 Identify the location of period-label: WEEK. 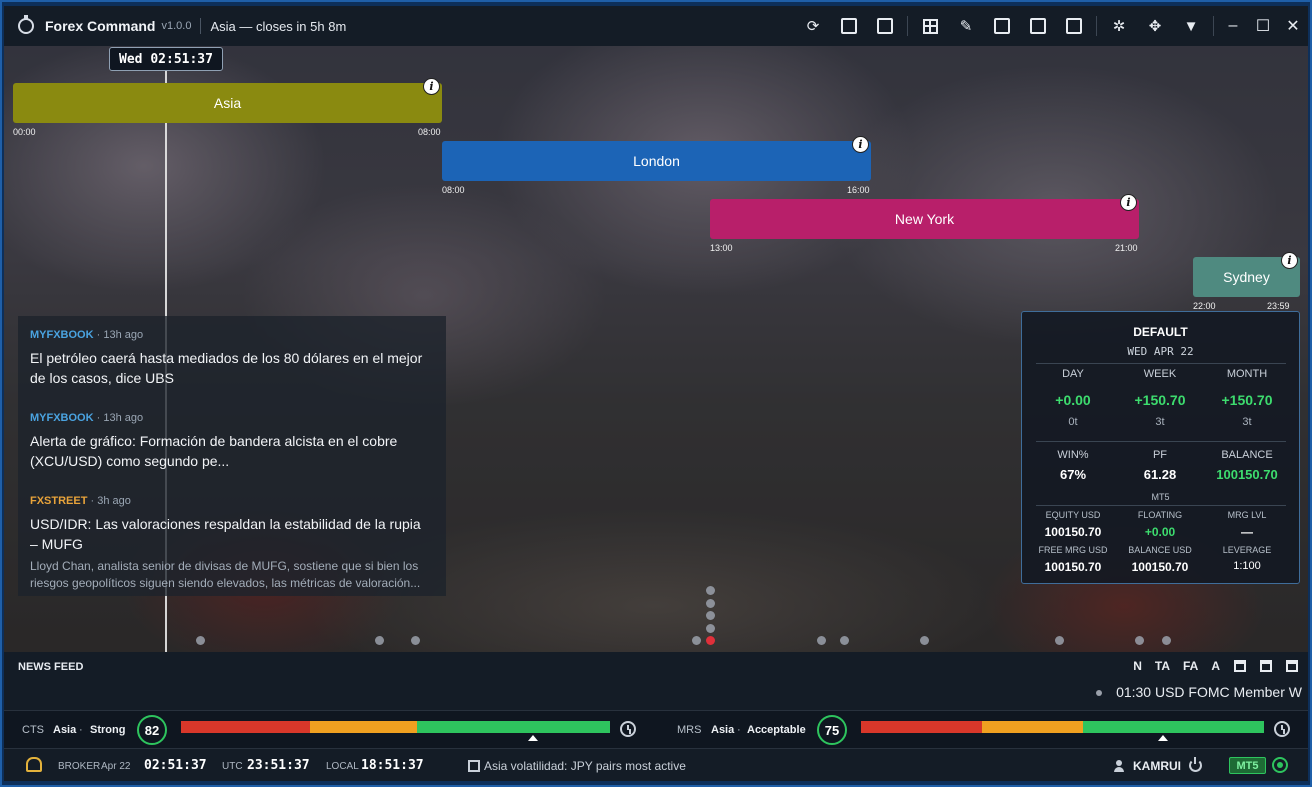
(1160, 374).